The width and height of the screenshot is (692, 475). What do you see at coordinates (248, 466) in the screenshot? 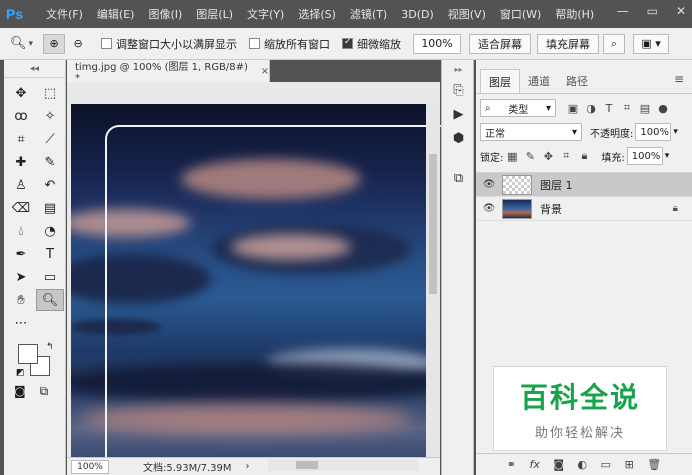
I see `status-menu-arrow-icon: ›` at bounding box center [248, 466].